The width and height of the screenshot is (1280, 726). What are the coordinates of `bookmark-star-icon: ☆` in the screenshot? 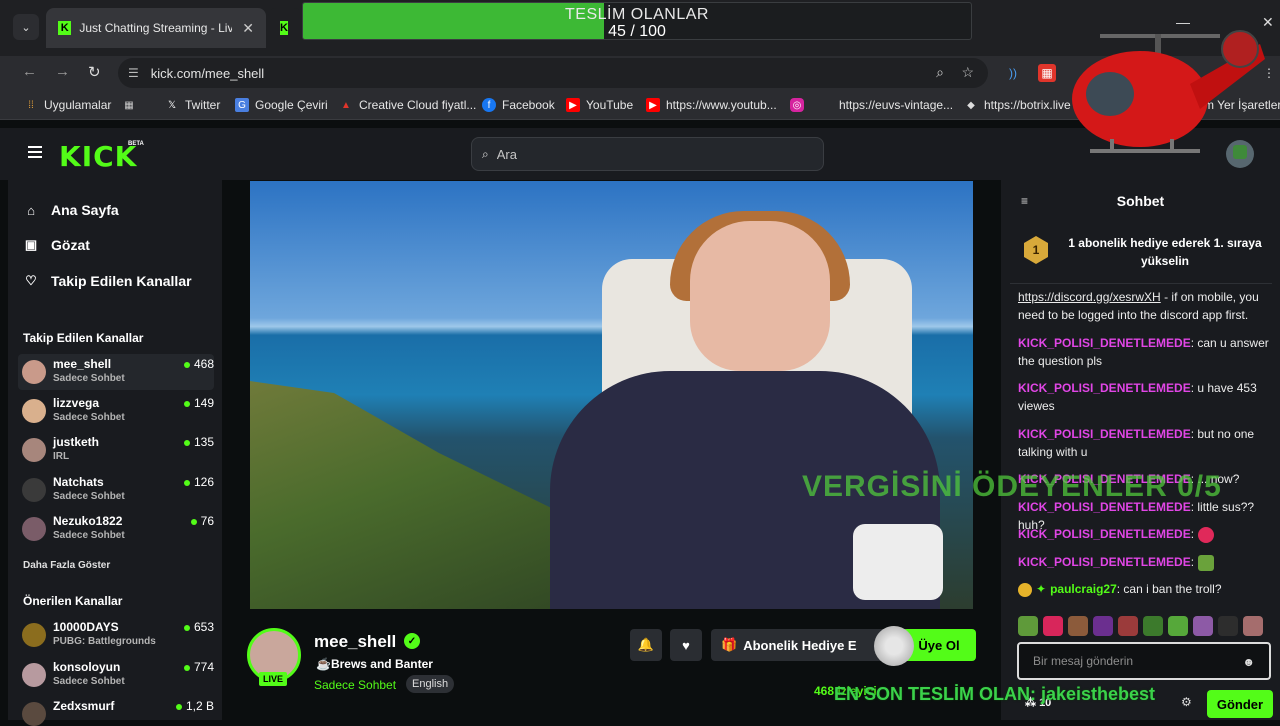 It's located at (967, 72).